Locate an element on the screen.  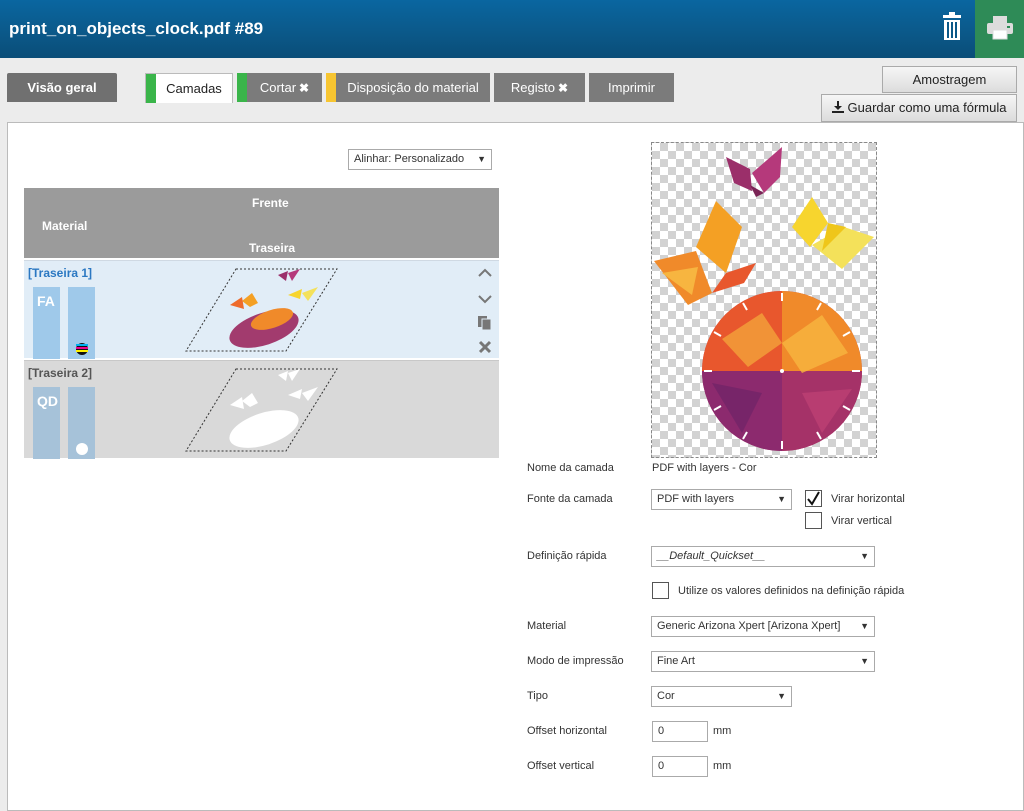
chevron-up-icon is located at coordinates (485, 272).